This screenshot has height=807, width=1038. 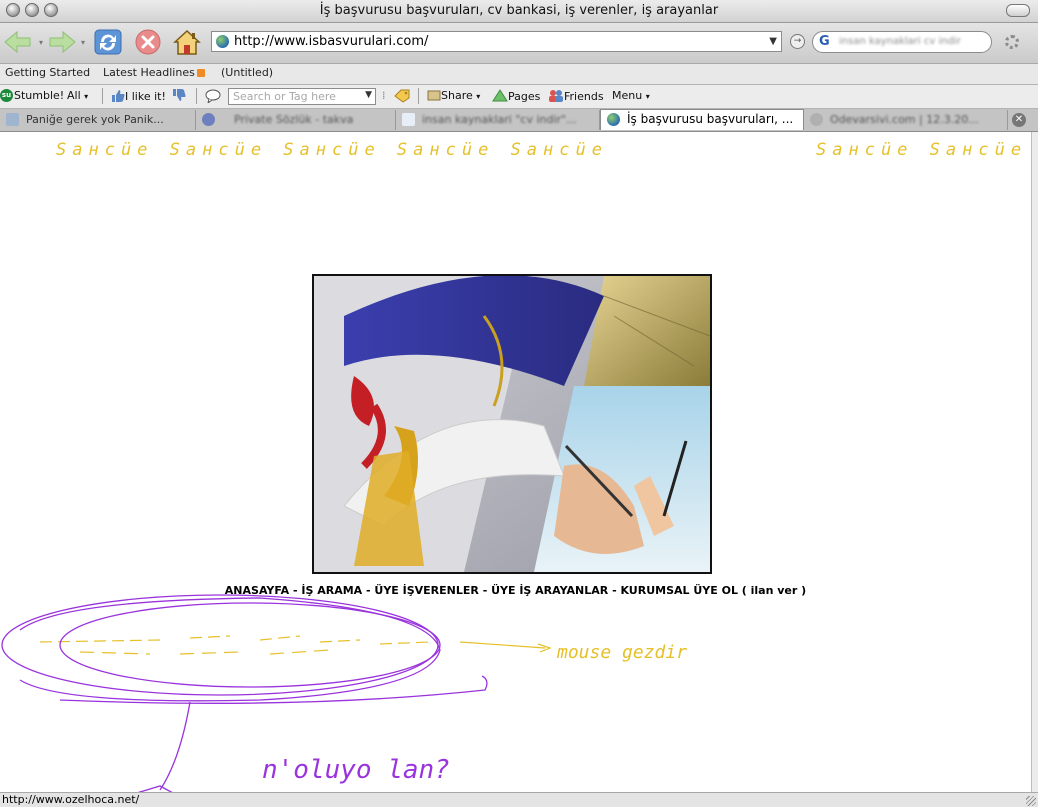 I want to click on bookmark-getting-started: Getting Started, so click(x=47, y=72).